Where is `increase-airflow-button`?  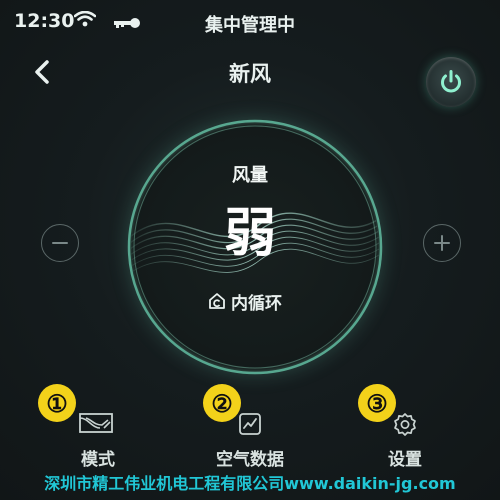 increase-airflow-button is located at coordinates (442, 243).